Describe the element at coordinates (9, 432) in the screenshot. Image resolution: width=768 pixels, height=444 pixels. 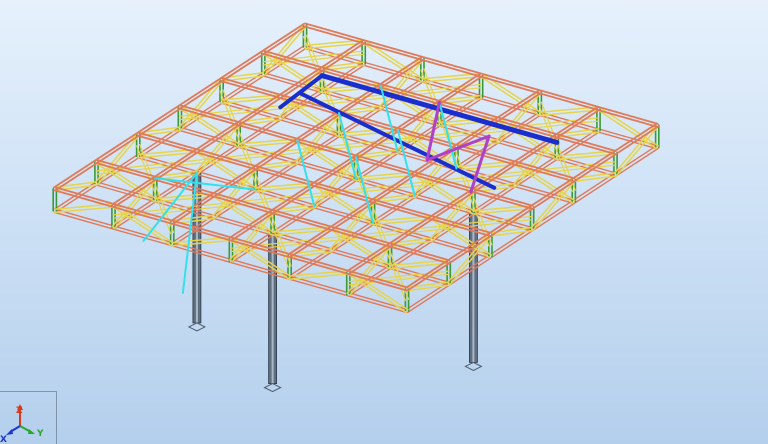
I see `x-axis-arrowhead` at that location.